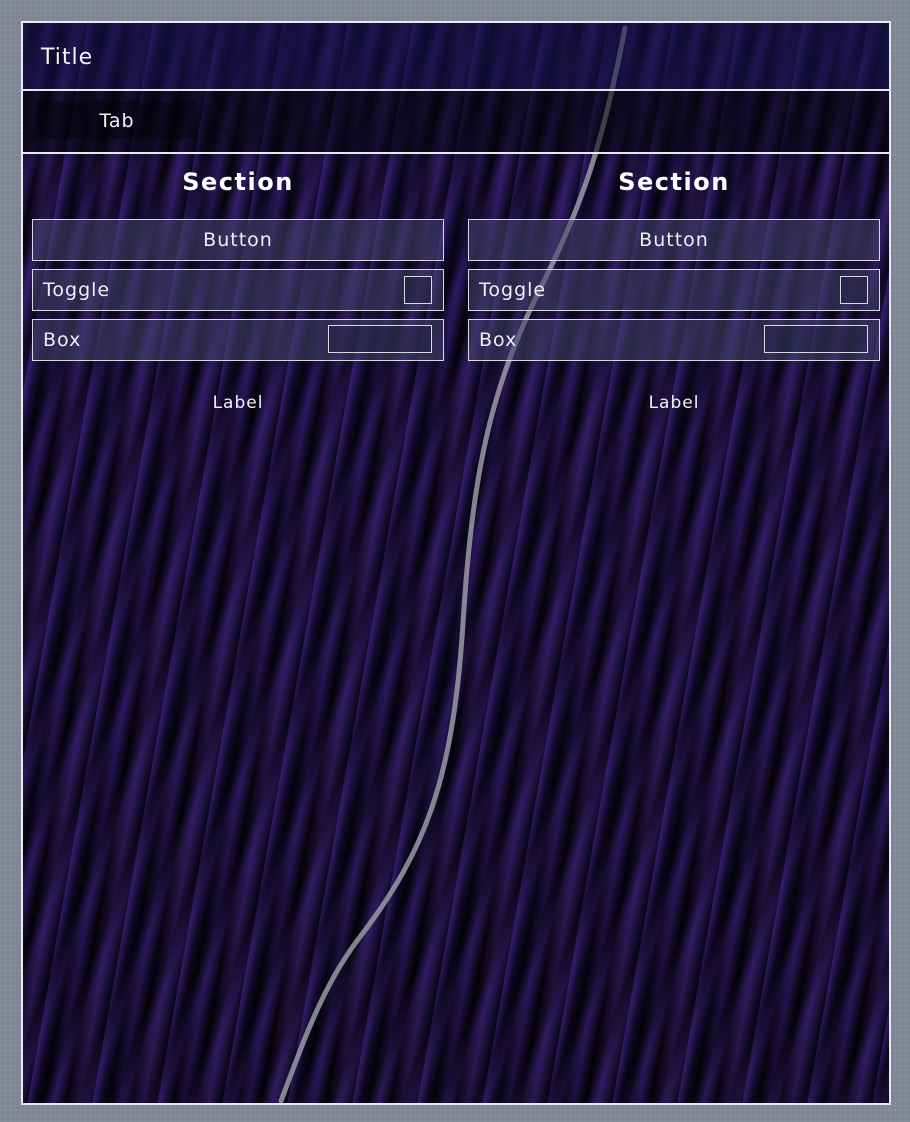  Describe the element at coordinates (67, 57) in the screenshot. I see `window-title: Title` at that location.